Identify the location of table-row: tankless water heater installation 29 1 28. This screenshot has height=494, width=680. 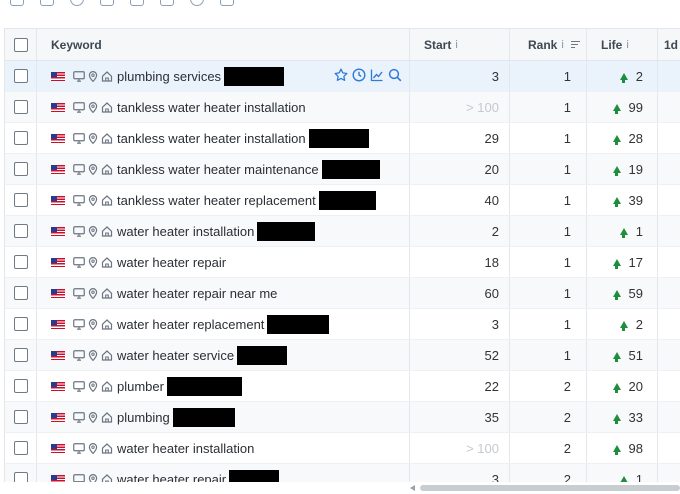
(342, 138).